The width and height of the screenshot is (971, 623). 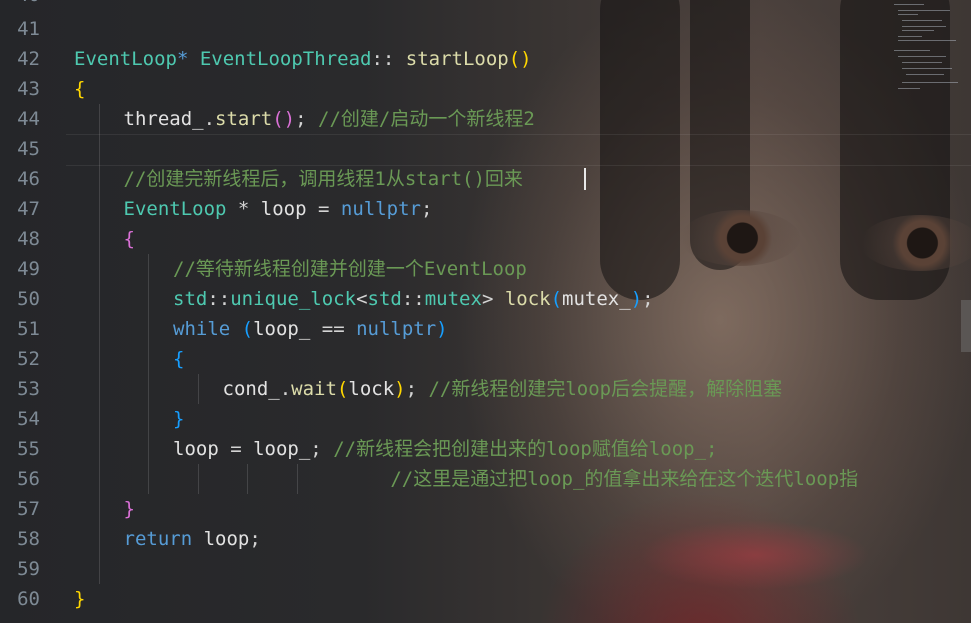 I want to click on line-number: 54, so click(x=28, y=419).